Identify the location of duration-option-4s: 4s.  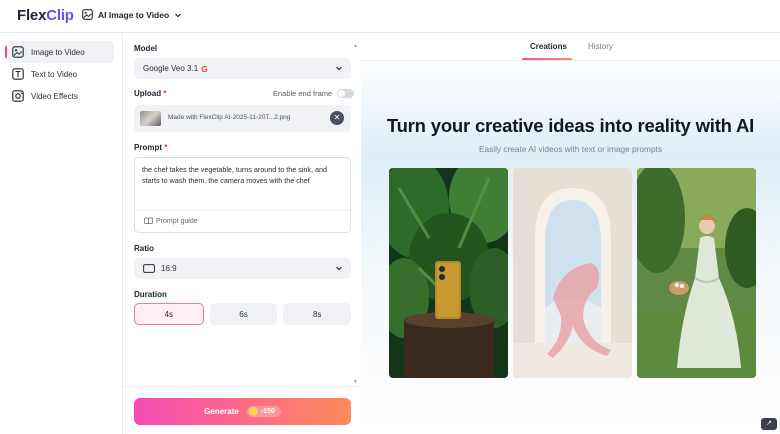
(169, 314).